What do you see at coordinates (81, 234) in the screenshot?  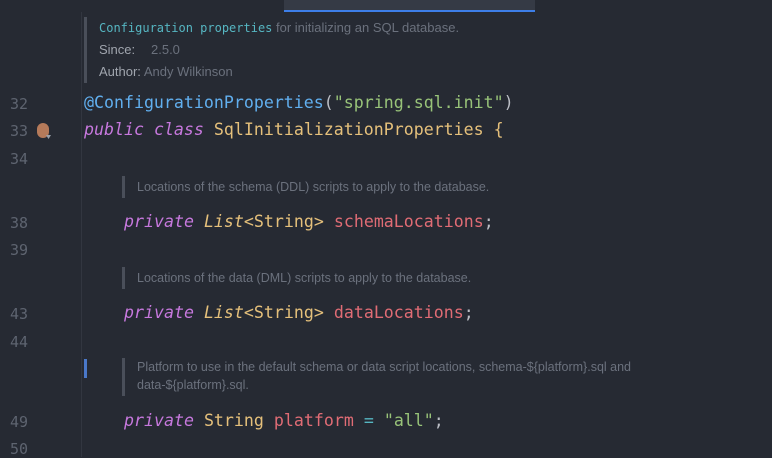 I see `gutter-divider` at bounding box center [81, 234].